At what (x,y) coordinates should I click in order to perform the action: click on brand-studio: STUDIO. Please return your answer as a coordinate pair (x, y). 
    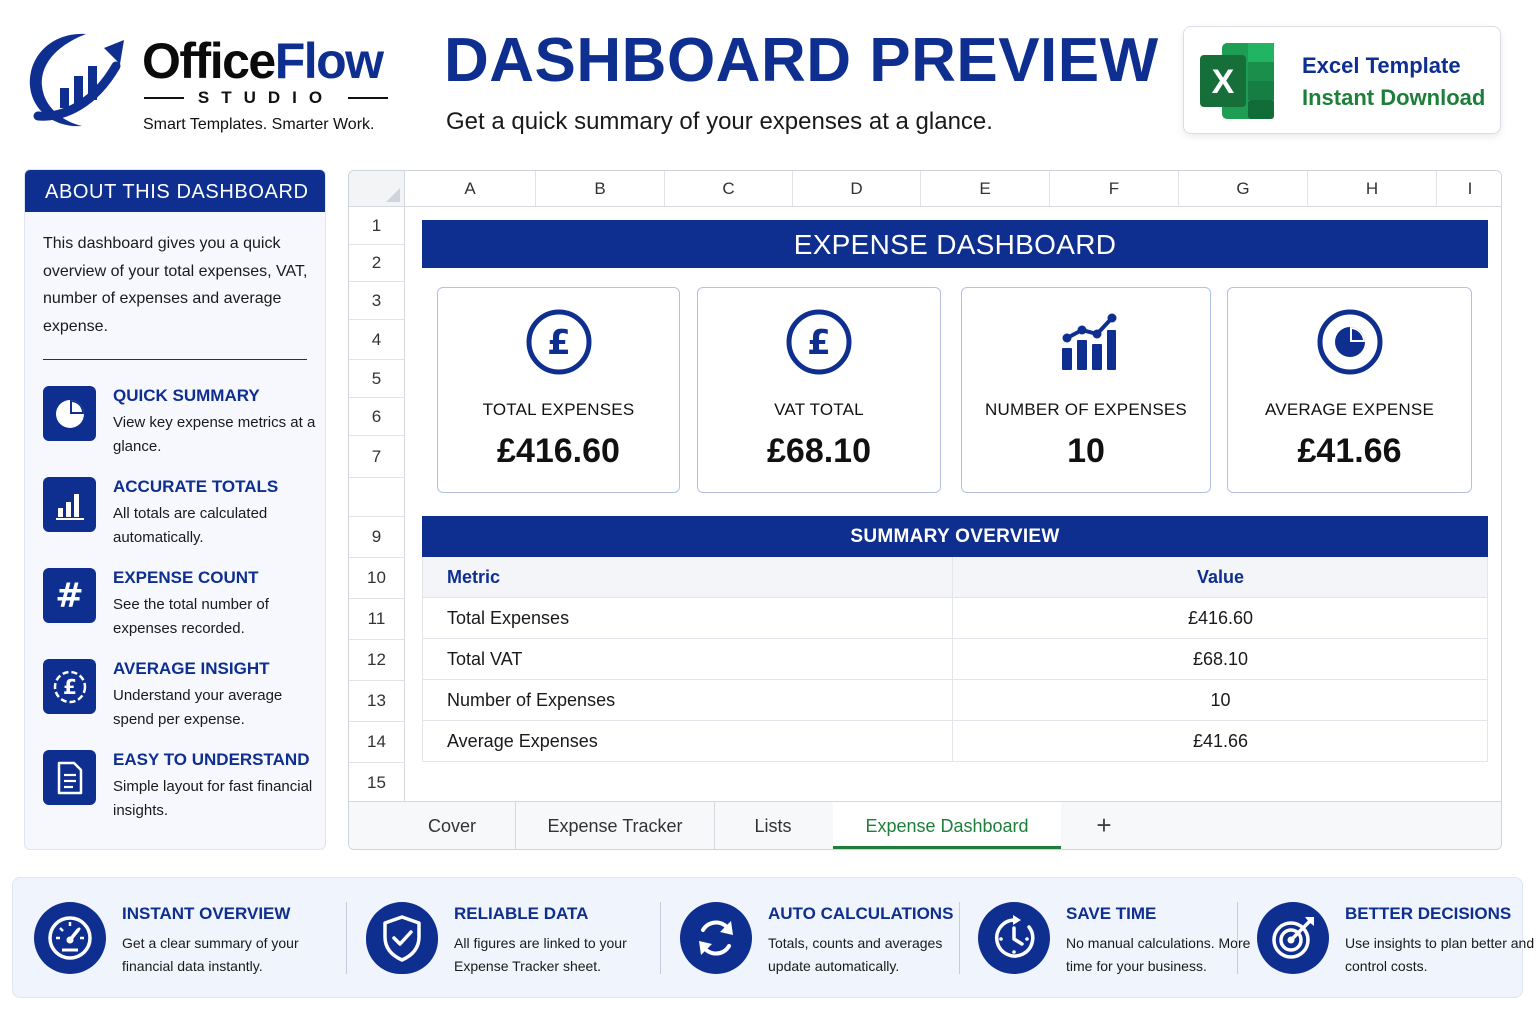
    Looking at the image, I should click on (266, 98).